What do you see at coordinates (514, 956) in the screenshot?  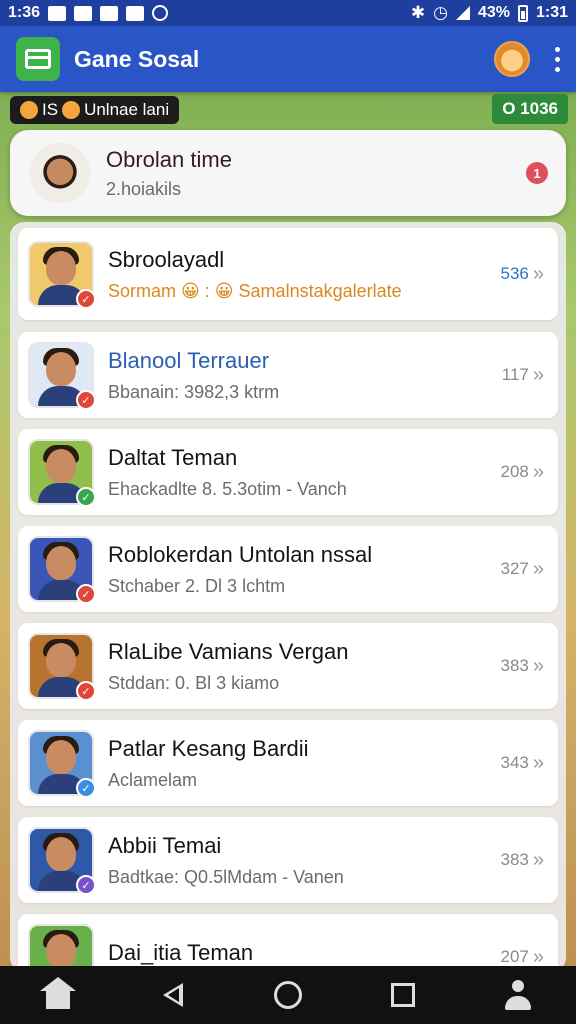 I see `friend-count: 207` at bounding box center [514, 956].